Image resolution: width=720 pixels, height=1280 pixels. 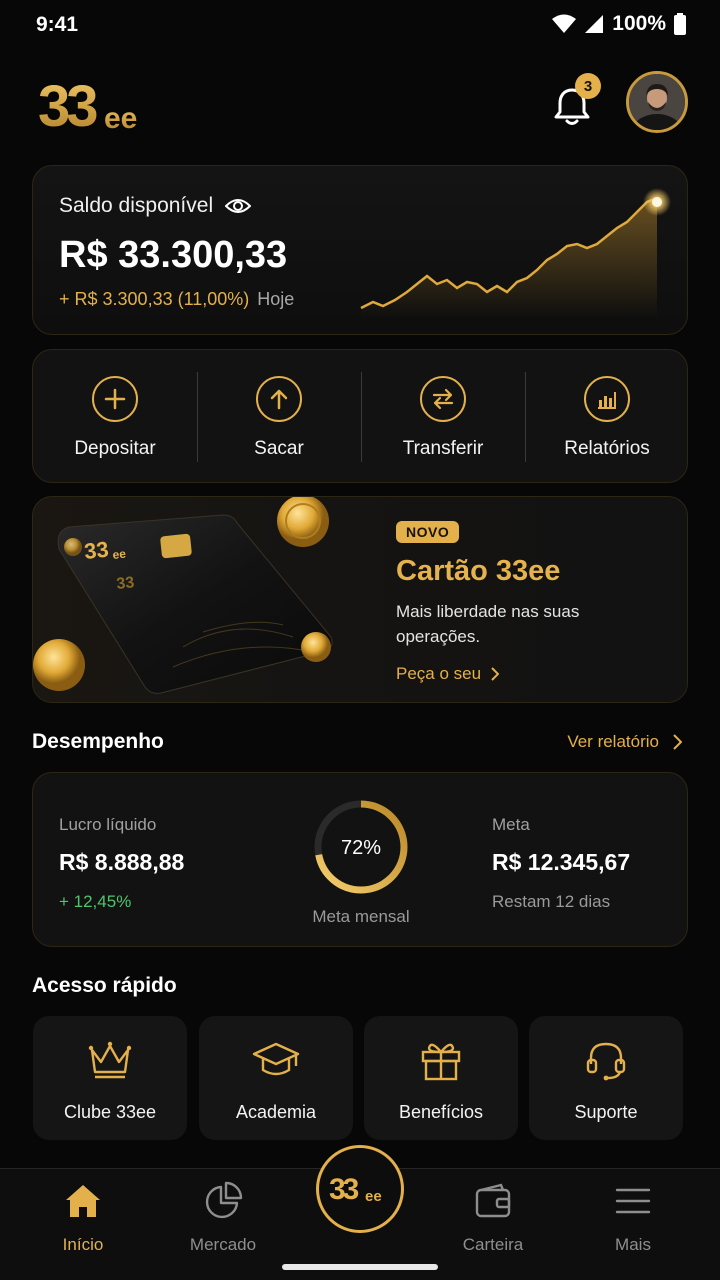 I want to click on reports-button: Relatórios, so click(x=607, y=417).